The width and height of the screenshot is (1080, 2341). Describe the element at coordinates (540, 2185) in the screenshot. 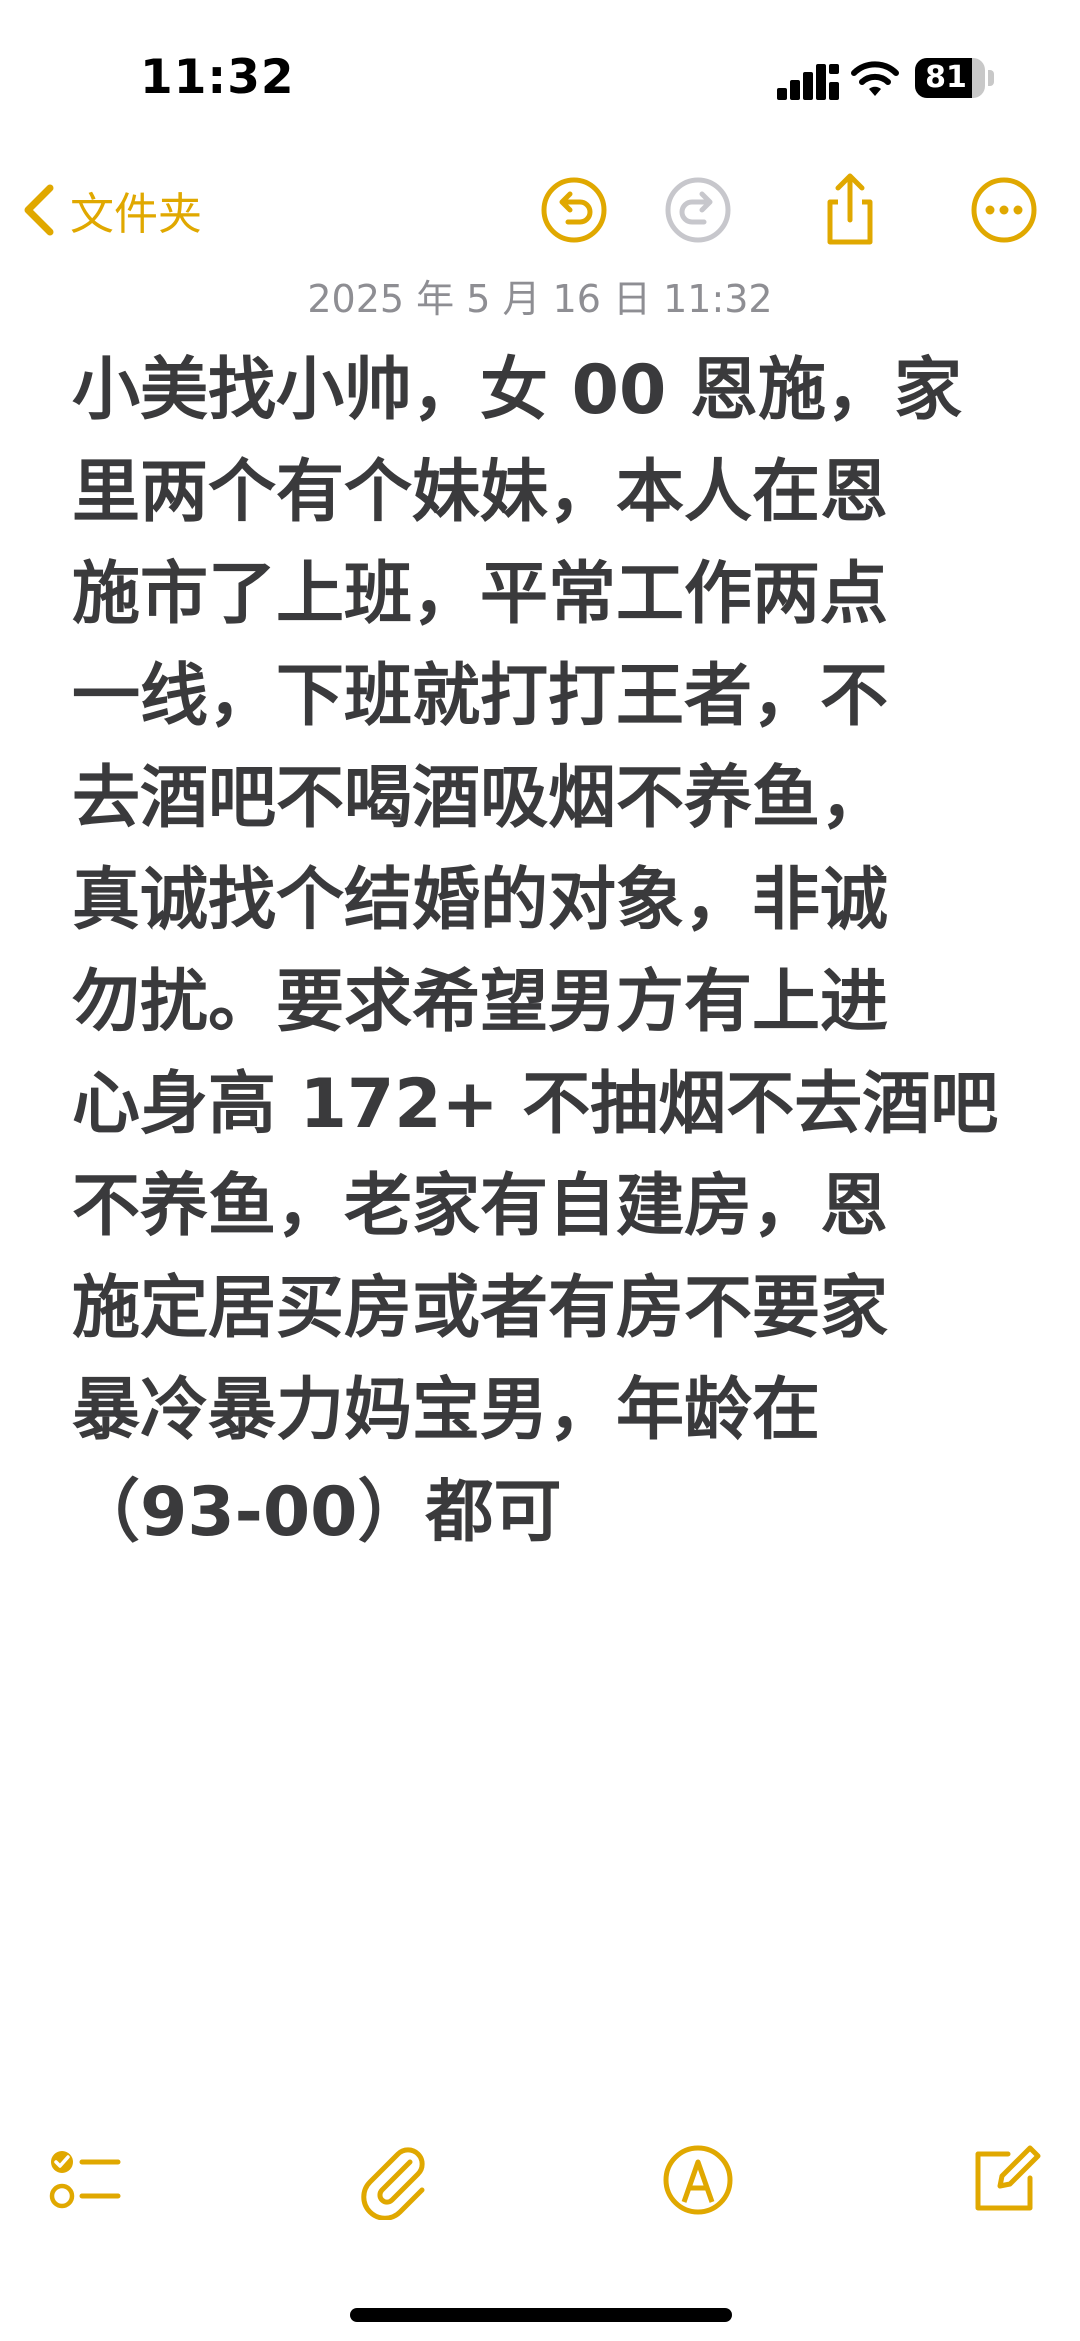

I see `bottom-toolbar` at that location.